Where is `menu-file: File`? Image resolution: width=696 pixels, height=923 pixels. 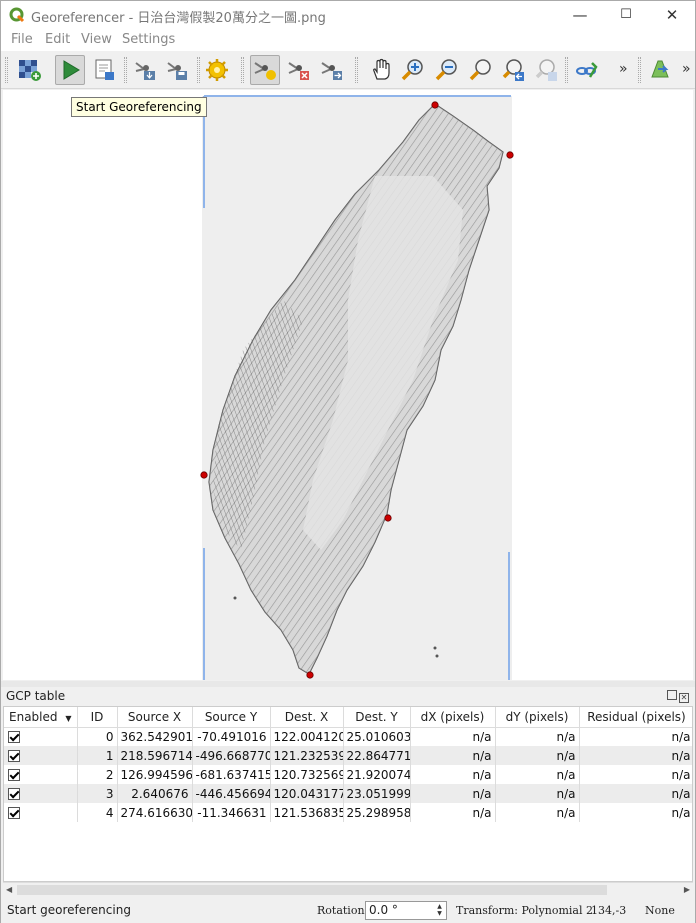 menu-file: File is located at coordinates (22, 39).